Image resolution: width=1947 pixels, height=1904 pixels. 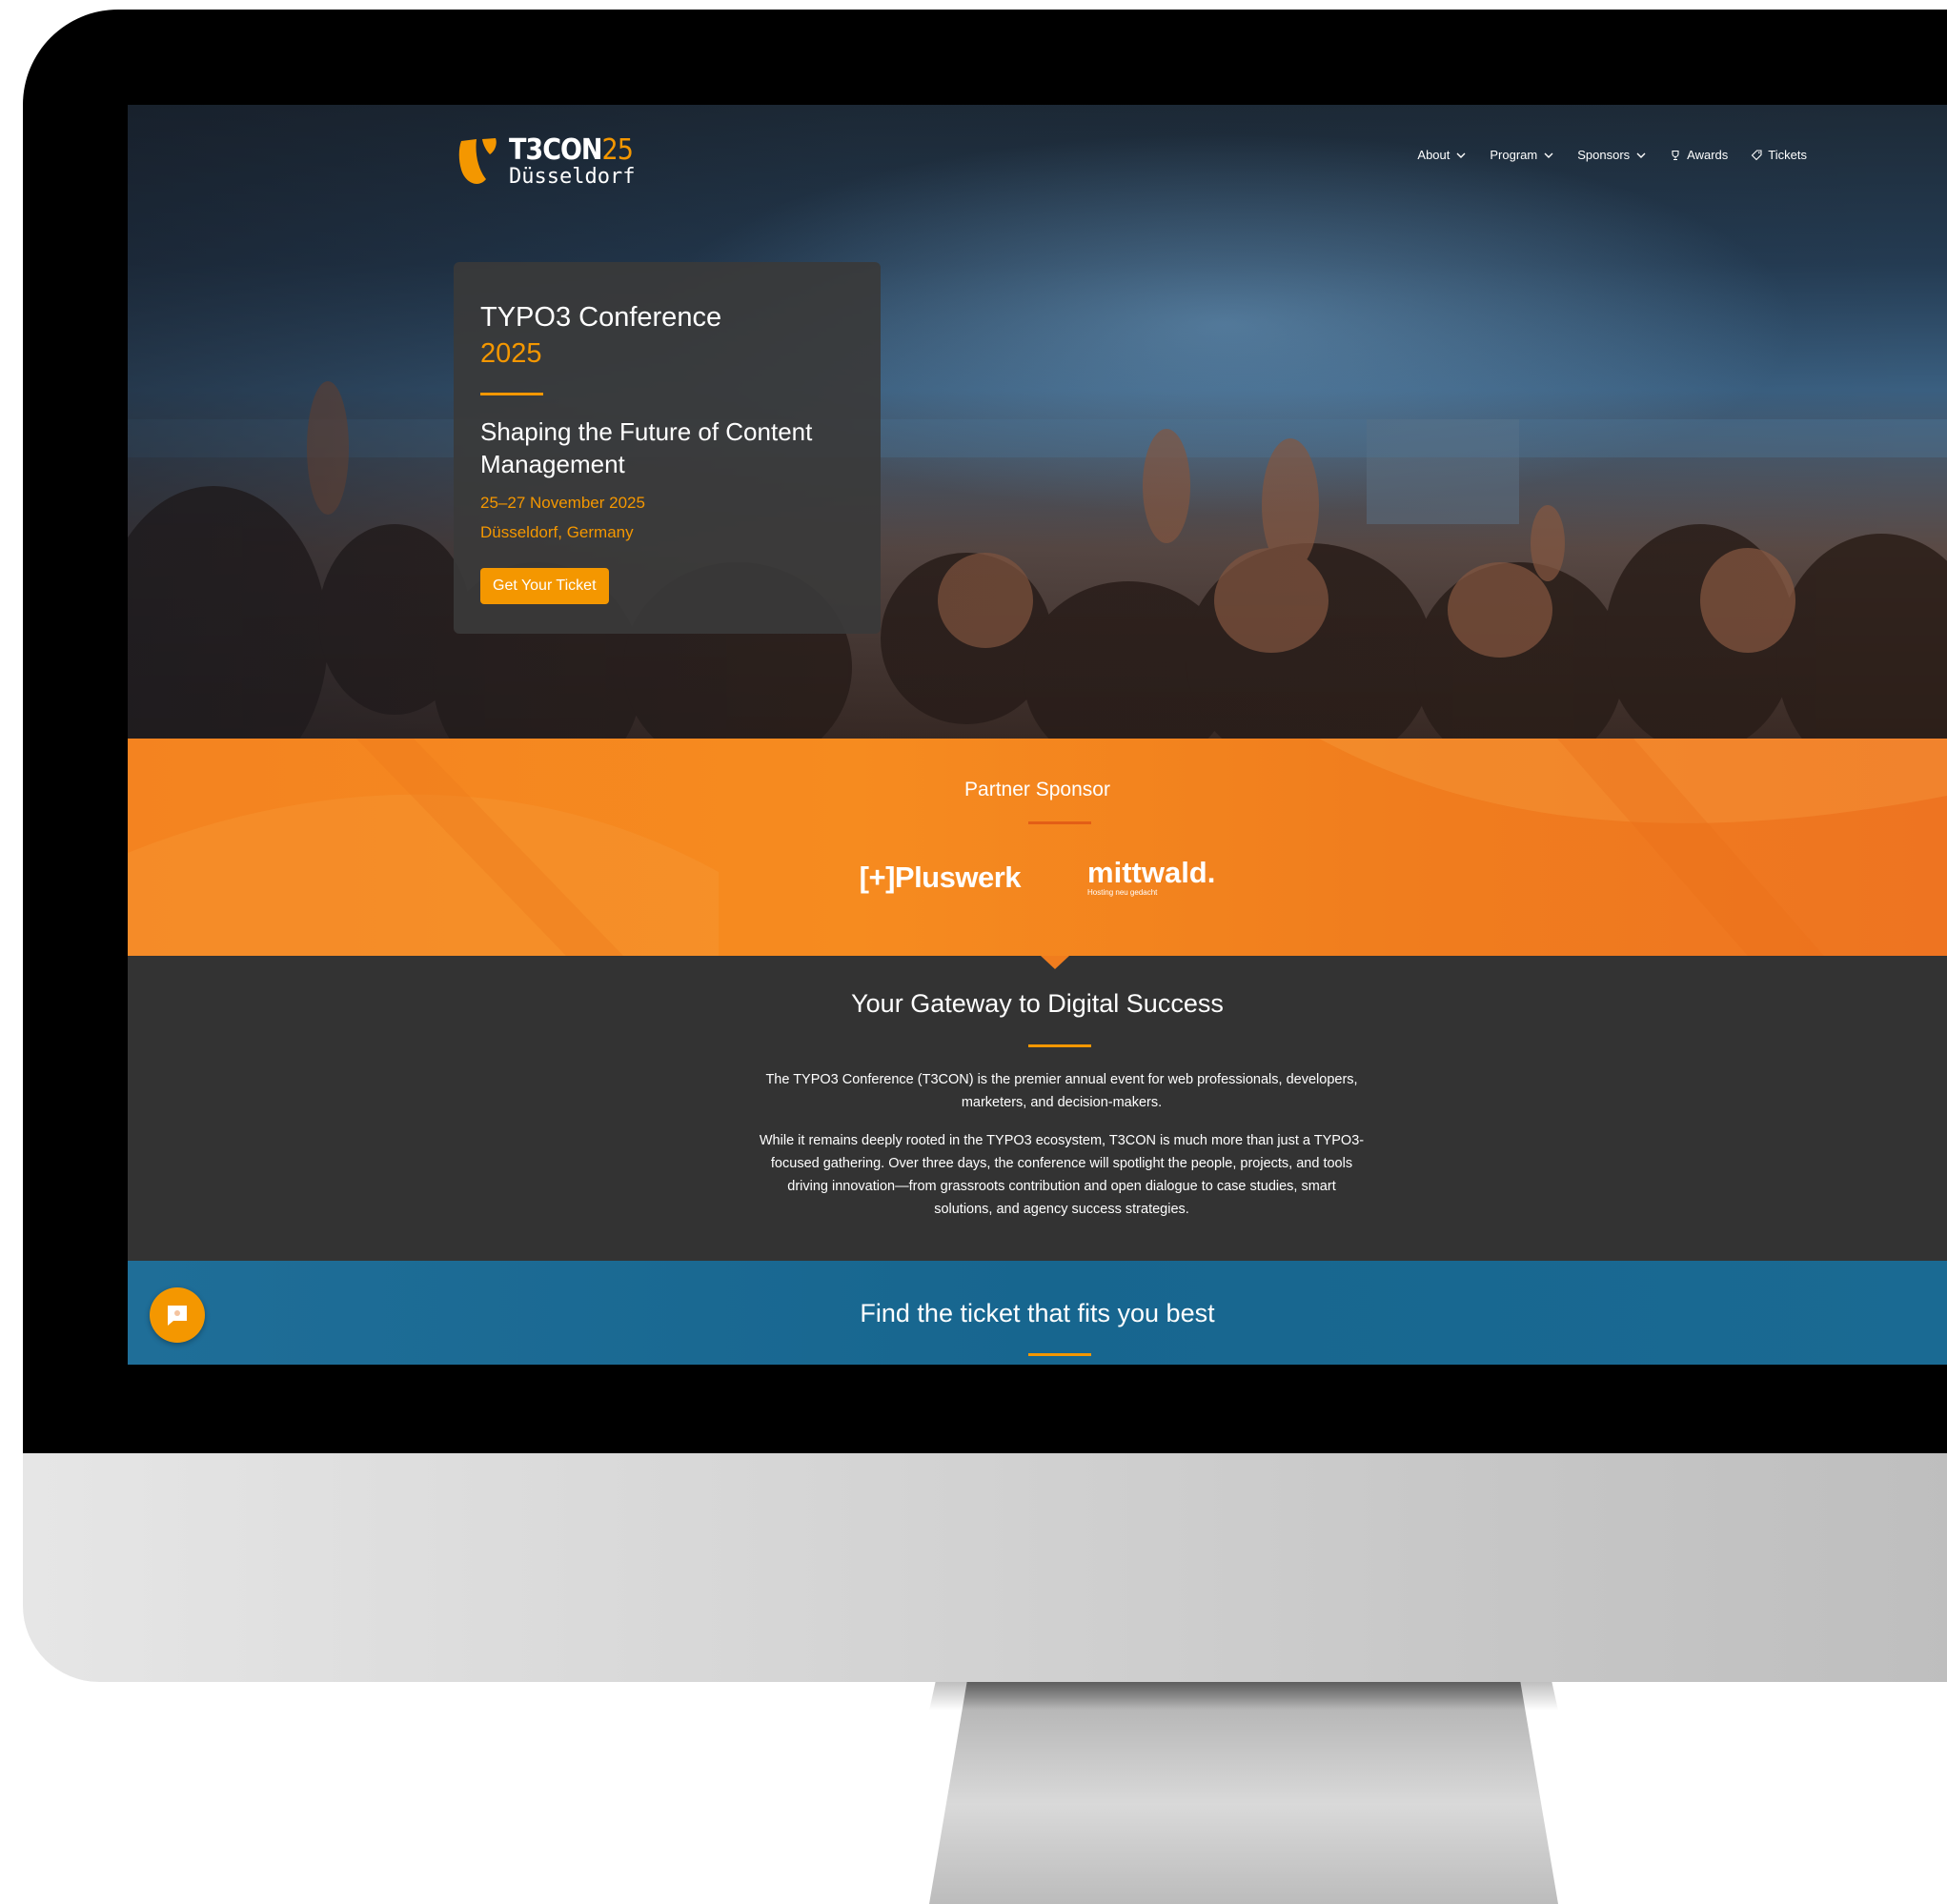 What do you see at coordinates (941, 878) in the screenshot?
I see `pluswerk-logo: [+]Pluswerk` at bounding box center [941, 878].